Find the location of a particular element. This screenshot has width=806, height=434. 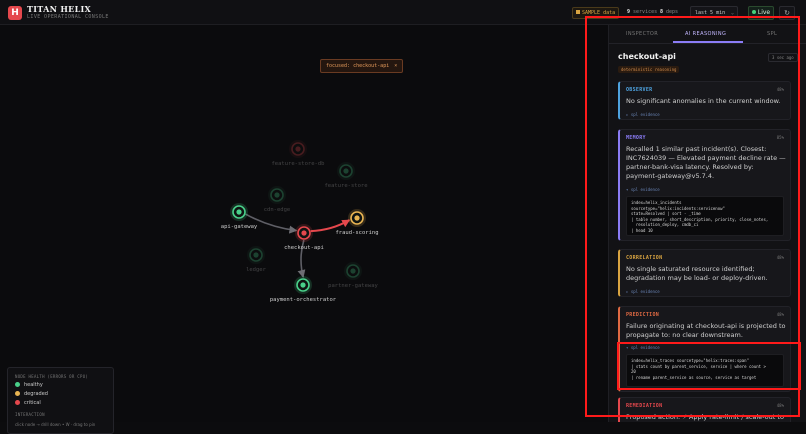

legend-item-degraded: degraded is located at coordinates (31, 394).